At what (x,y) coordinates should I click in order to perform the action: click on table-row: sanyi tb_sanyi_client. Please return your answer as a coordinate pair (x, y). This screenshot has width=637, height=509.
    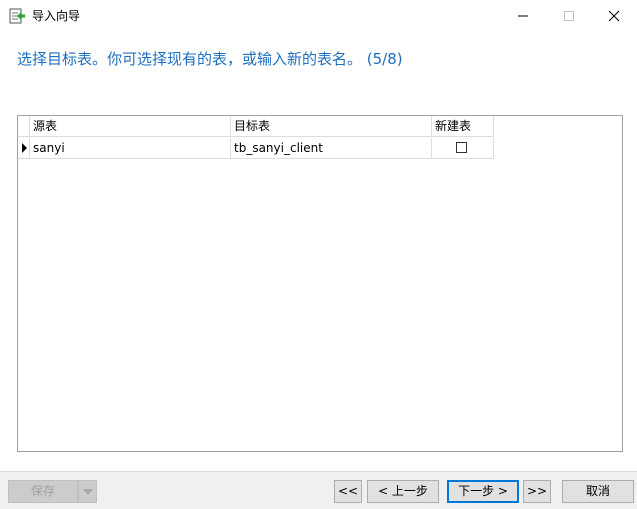
    Looking at the image, I should click on (256, 148).